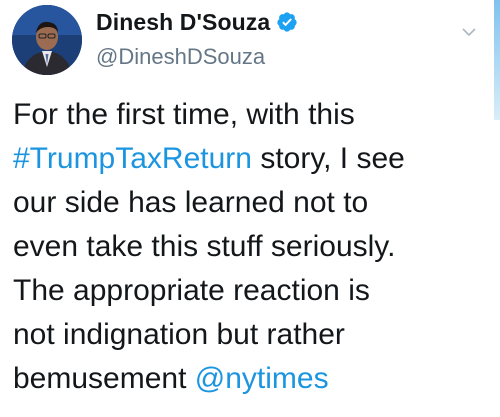  What do you see at coordinates (328, 158) in the screenshot?
I see `tweet-text-segment: story, I see` at bounding box center [328, 158].